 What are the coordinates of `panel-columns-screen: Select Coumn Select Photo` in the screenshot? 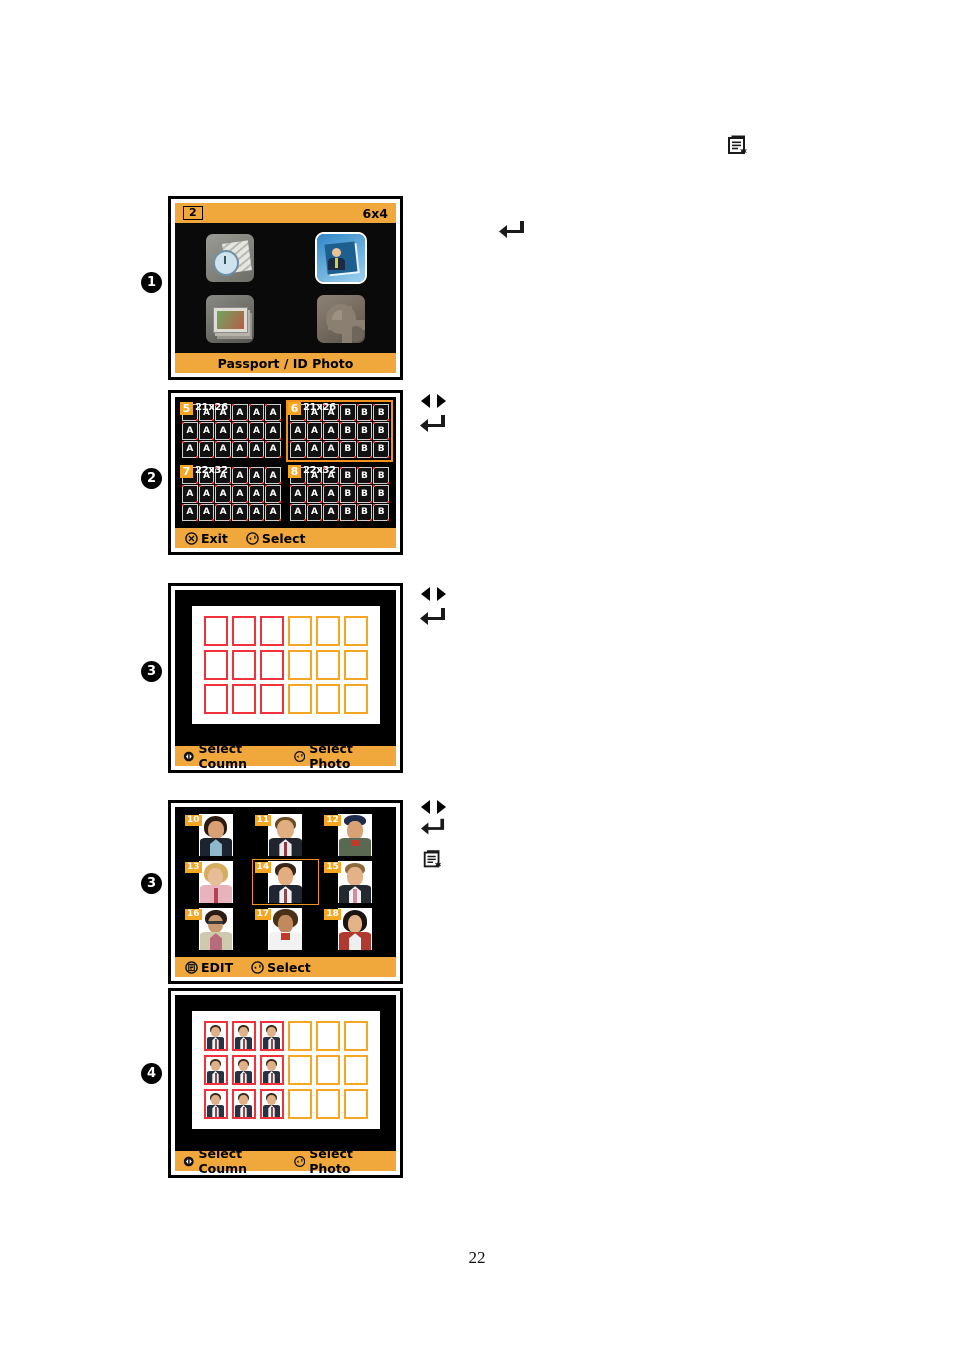 It's located at (285, 678).